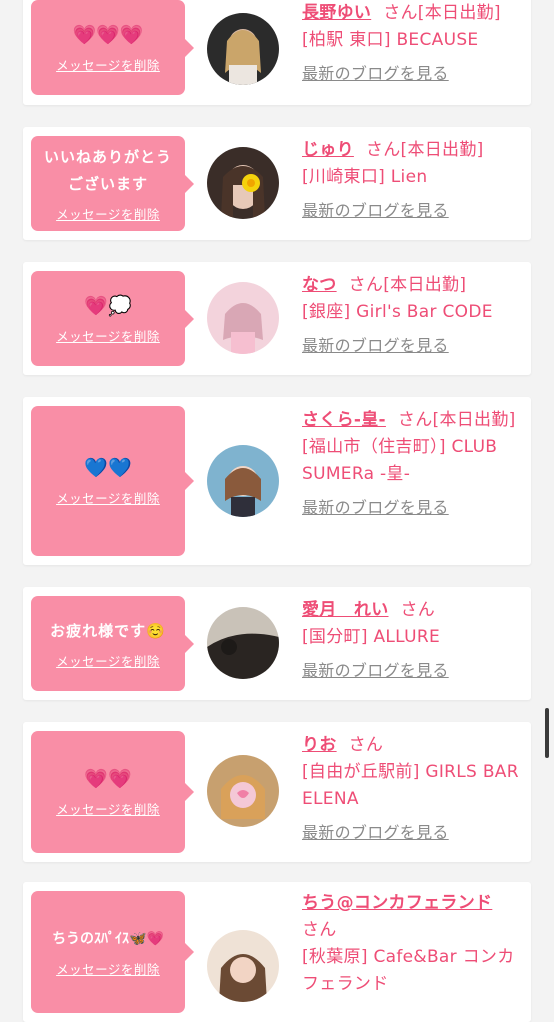 The height and width of the screenshot is (1022, 554). Describe the element at coordinates (108, 468) in the screenshot. I see `message-text: 💙💙` at that location.